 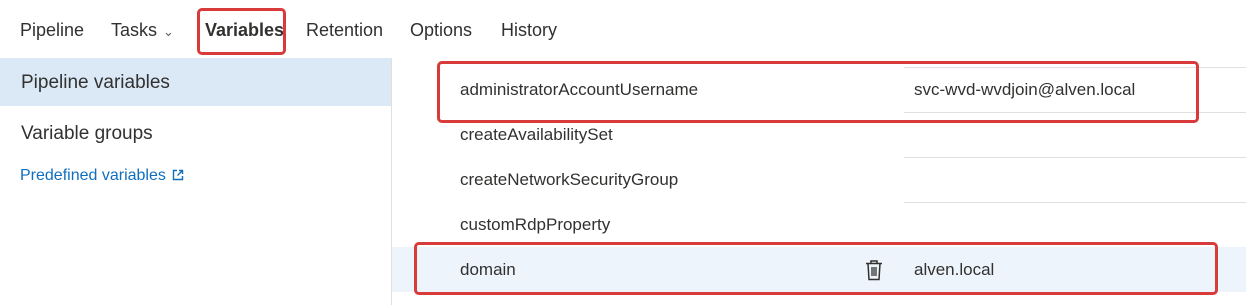 What do you see at coordinates (819, 224) in the screenshot?
I see `variable-row-customRdpProperty: customRdpProperty` at bounding box center [819, 224].